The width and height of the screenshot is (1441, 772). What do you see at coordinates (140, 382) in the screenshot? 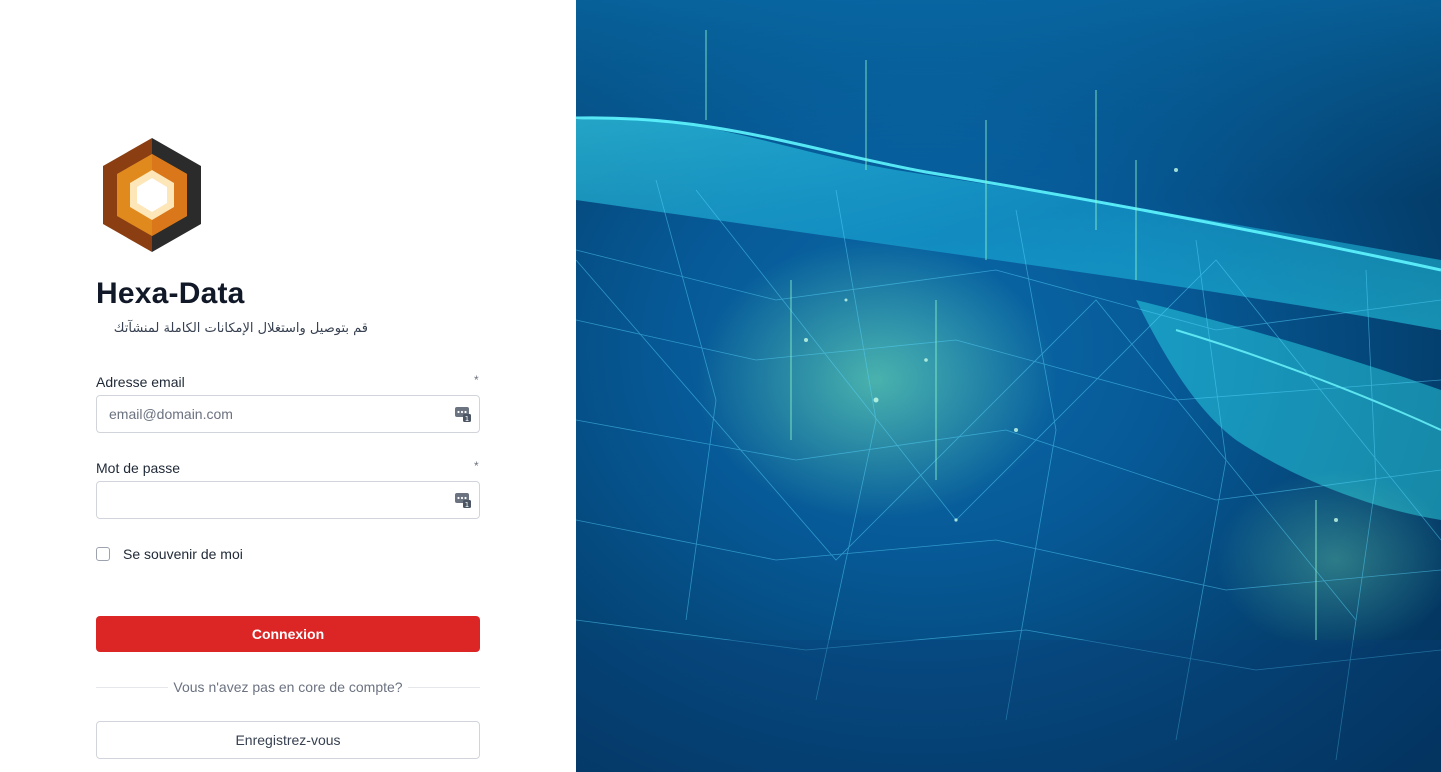
I see `email-label: Adresse email` at bounding box center [140, 382].